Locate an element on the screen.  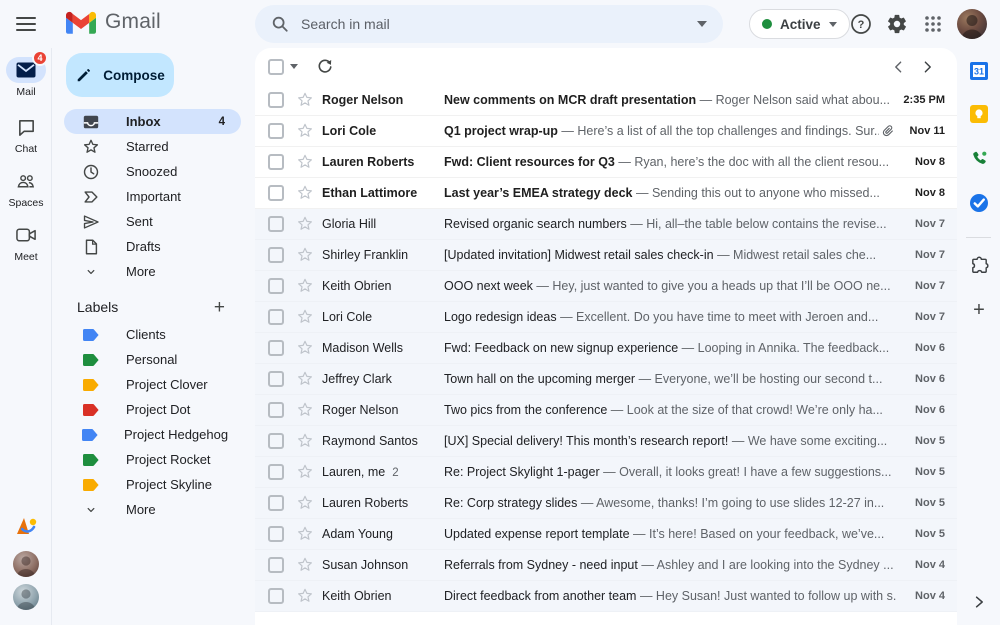
rail-item-mail: 4 Mail is located at coordinates (26, 74).